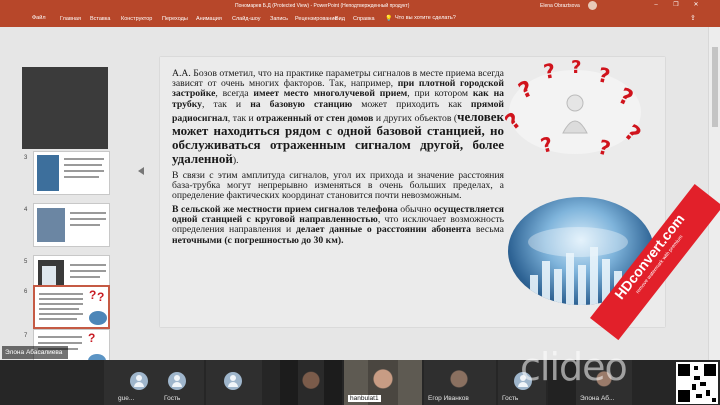 This screenshot has width=720, height=405. Describe the element at coordinates (209, 19) in the screenshot. I see `tab-animation: Анимация` at that location.